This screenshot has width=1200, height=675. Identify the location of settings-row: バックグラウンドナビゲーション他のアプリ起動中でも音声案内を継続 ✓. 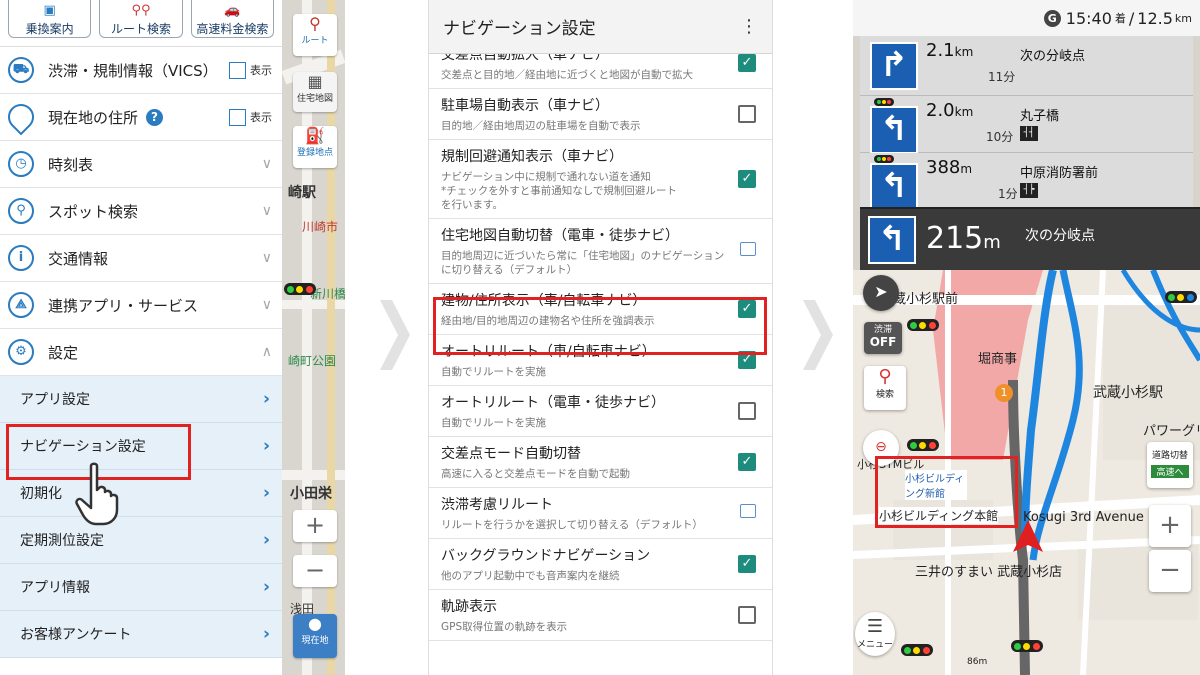
(600, 564).